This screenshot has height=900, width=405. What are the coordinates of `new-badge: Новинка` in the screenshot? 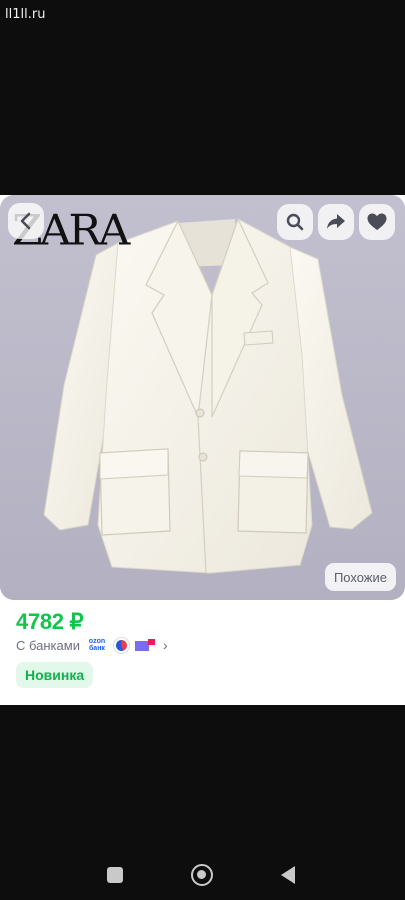 It's located at (55, 675).